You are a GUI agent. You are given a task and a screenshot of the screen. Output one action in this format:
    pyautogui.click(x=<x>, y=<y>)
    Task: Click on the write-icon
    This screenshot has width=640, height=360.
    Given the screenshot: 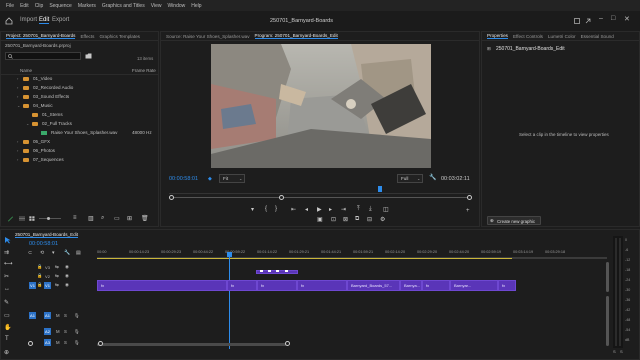 What is the action you would take?
    pyautogui.click(x=10, y=218)
    